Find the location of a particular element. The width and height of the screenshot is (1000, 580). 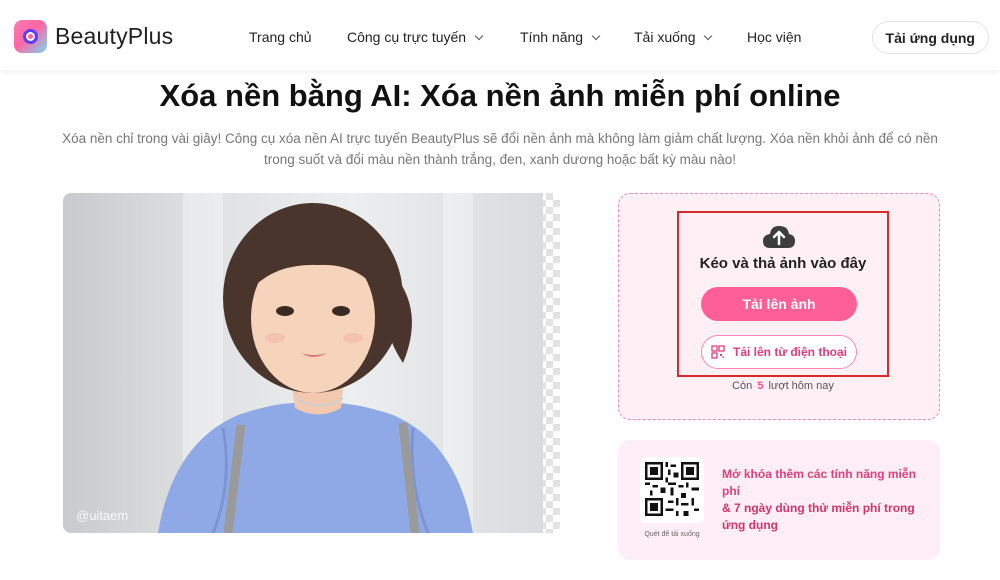

nav-item-online-tools: Công cụ trực tuyến is located at coordinates (415, 37).